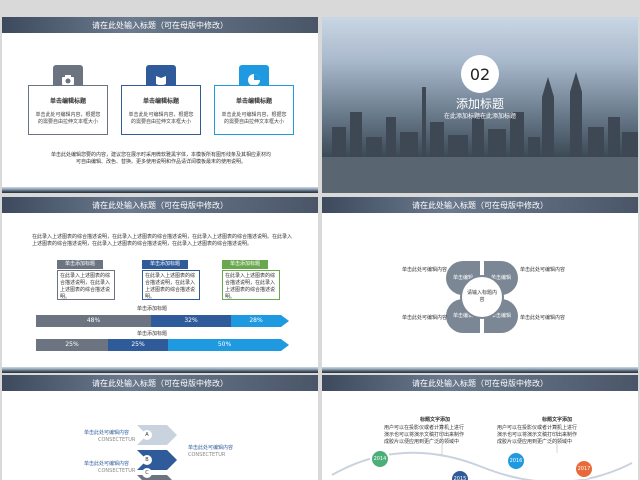 This screenshot has width=640, height=480. Describe the element at coordinates (151, 309) in the screenshot. I see `bar1-label: 单击添加标题` at that location.